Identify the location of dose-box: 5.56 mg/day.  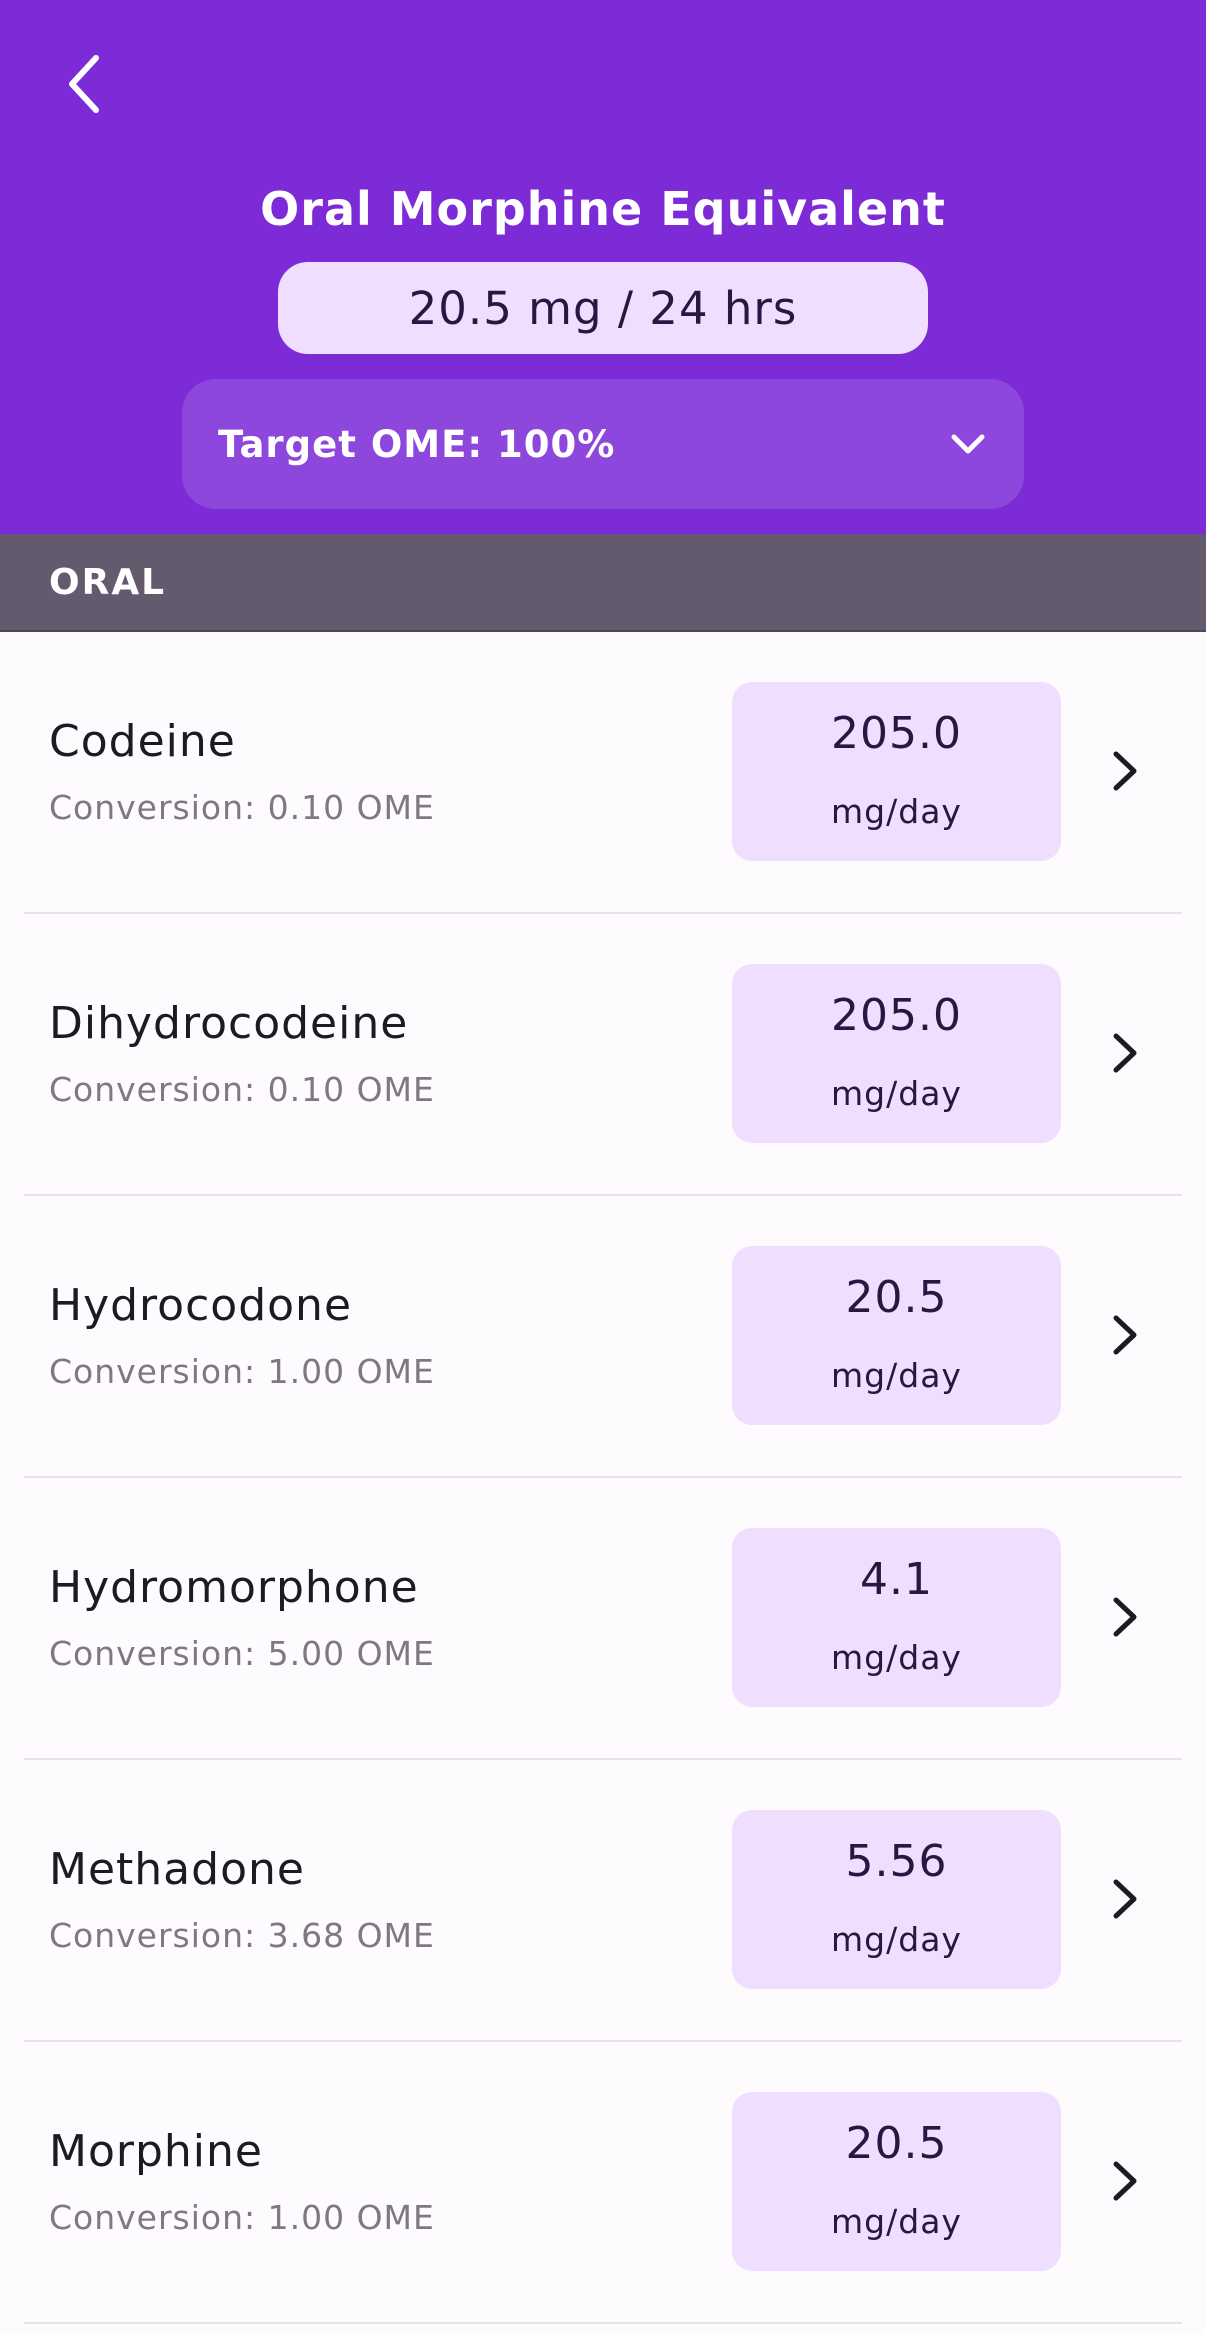
(896, 1899).